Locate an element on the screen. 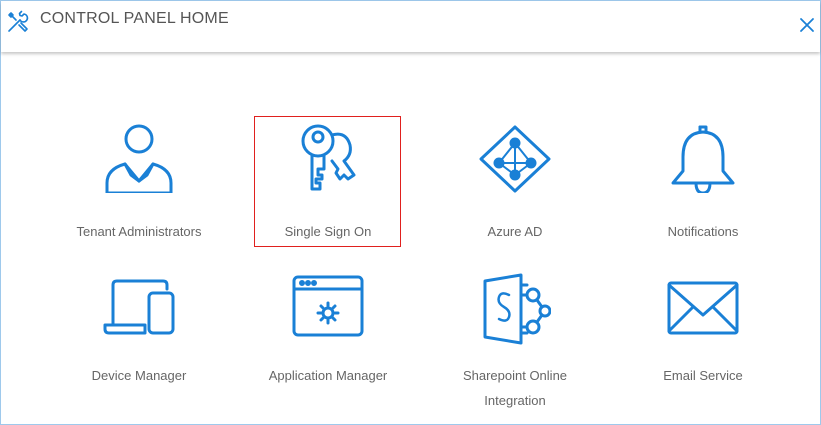 The image size is (821, 425). header-bar: CONTROL PANEL HOME is located at coordinates (410, 26).